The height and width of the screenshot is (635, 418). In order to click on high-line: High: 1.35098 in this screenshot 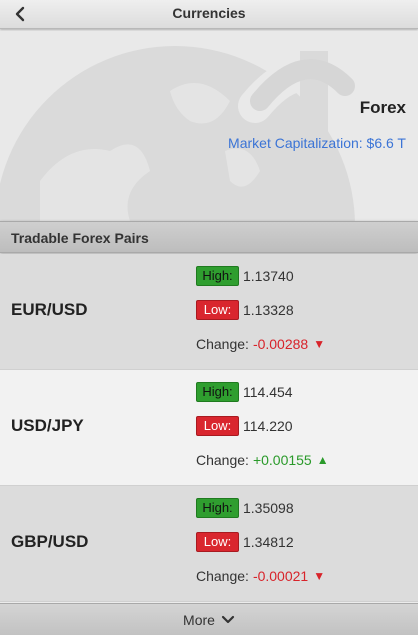, I will do `click(245, 508)`.